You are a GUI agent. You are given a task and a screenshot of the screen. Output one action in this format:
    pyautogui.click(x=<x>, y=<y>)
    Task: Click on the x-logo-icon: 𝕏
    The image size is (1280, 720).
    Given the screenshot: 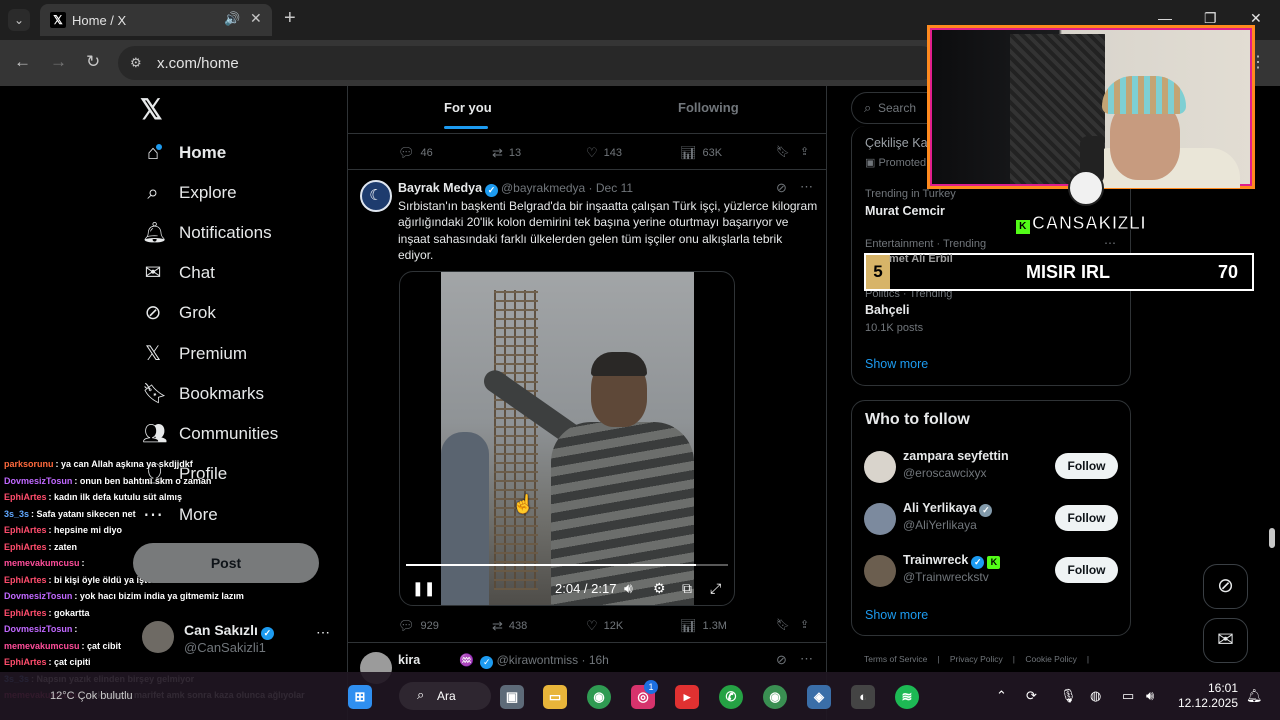 What is the action you would take?
    pyautogui.click(x=154, y=110)
    